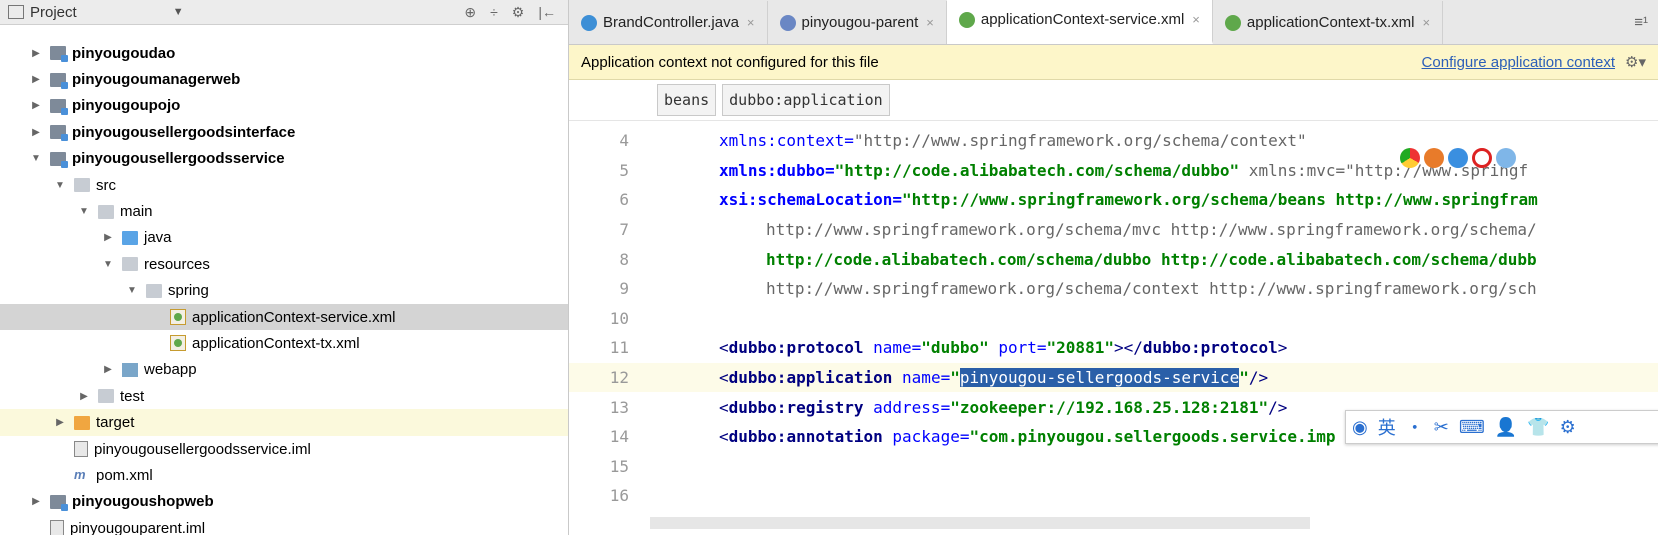 The width and height of the screenshot is (1658, 535). I want to click on configure-context-link: Configure application context, so click(1518, 62).